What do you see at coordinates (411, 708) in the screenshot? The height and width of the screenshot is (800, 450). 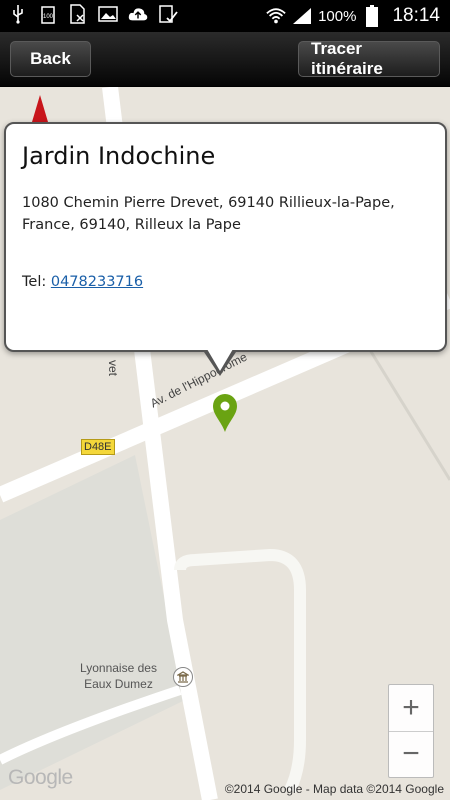 I see `zoom-in-button: +` at bounding box center [411, 708].